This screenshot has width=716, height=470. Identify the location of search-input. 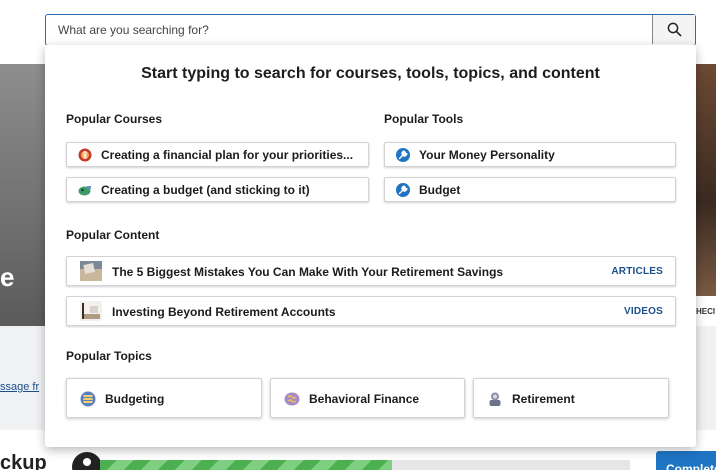
(349, 29).